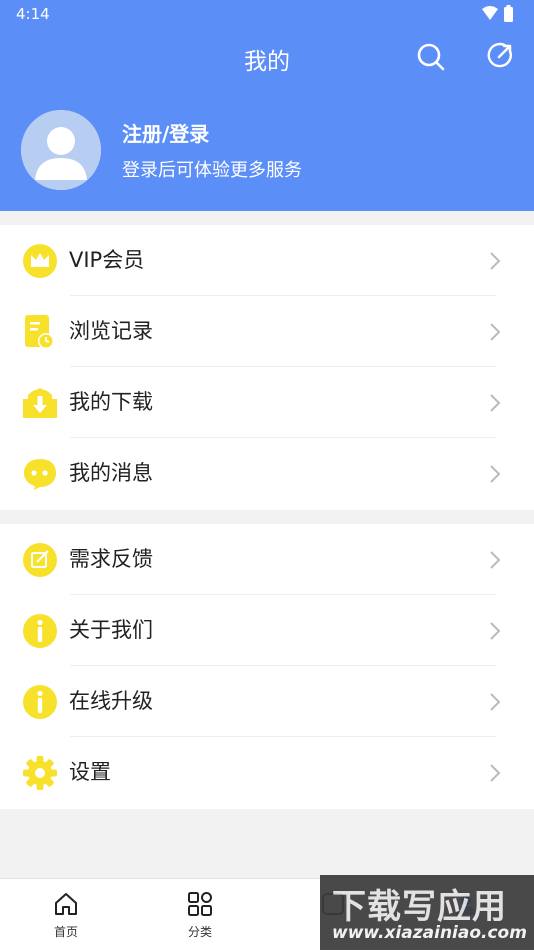  I want to click on tab-home: 首页, so click(66, 915).